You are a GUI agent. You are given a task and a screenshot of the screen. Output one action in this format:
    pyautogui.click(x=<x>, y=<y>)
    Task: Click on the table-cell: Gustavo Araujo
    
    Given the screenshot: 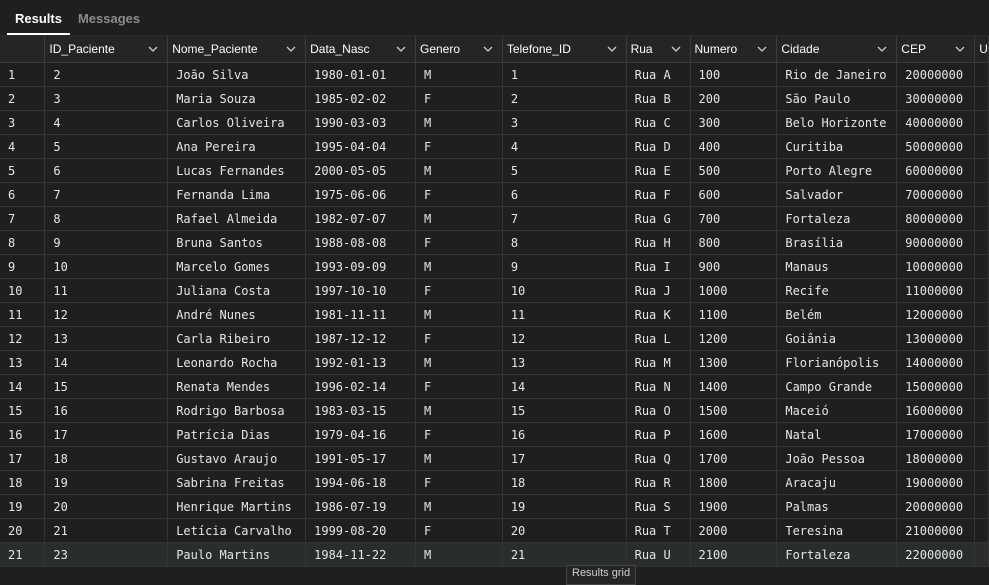 What is the action you would take?
    pyautogui.click(x=237, y=458)
    